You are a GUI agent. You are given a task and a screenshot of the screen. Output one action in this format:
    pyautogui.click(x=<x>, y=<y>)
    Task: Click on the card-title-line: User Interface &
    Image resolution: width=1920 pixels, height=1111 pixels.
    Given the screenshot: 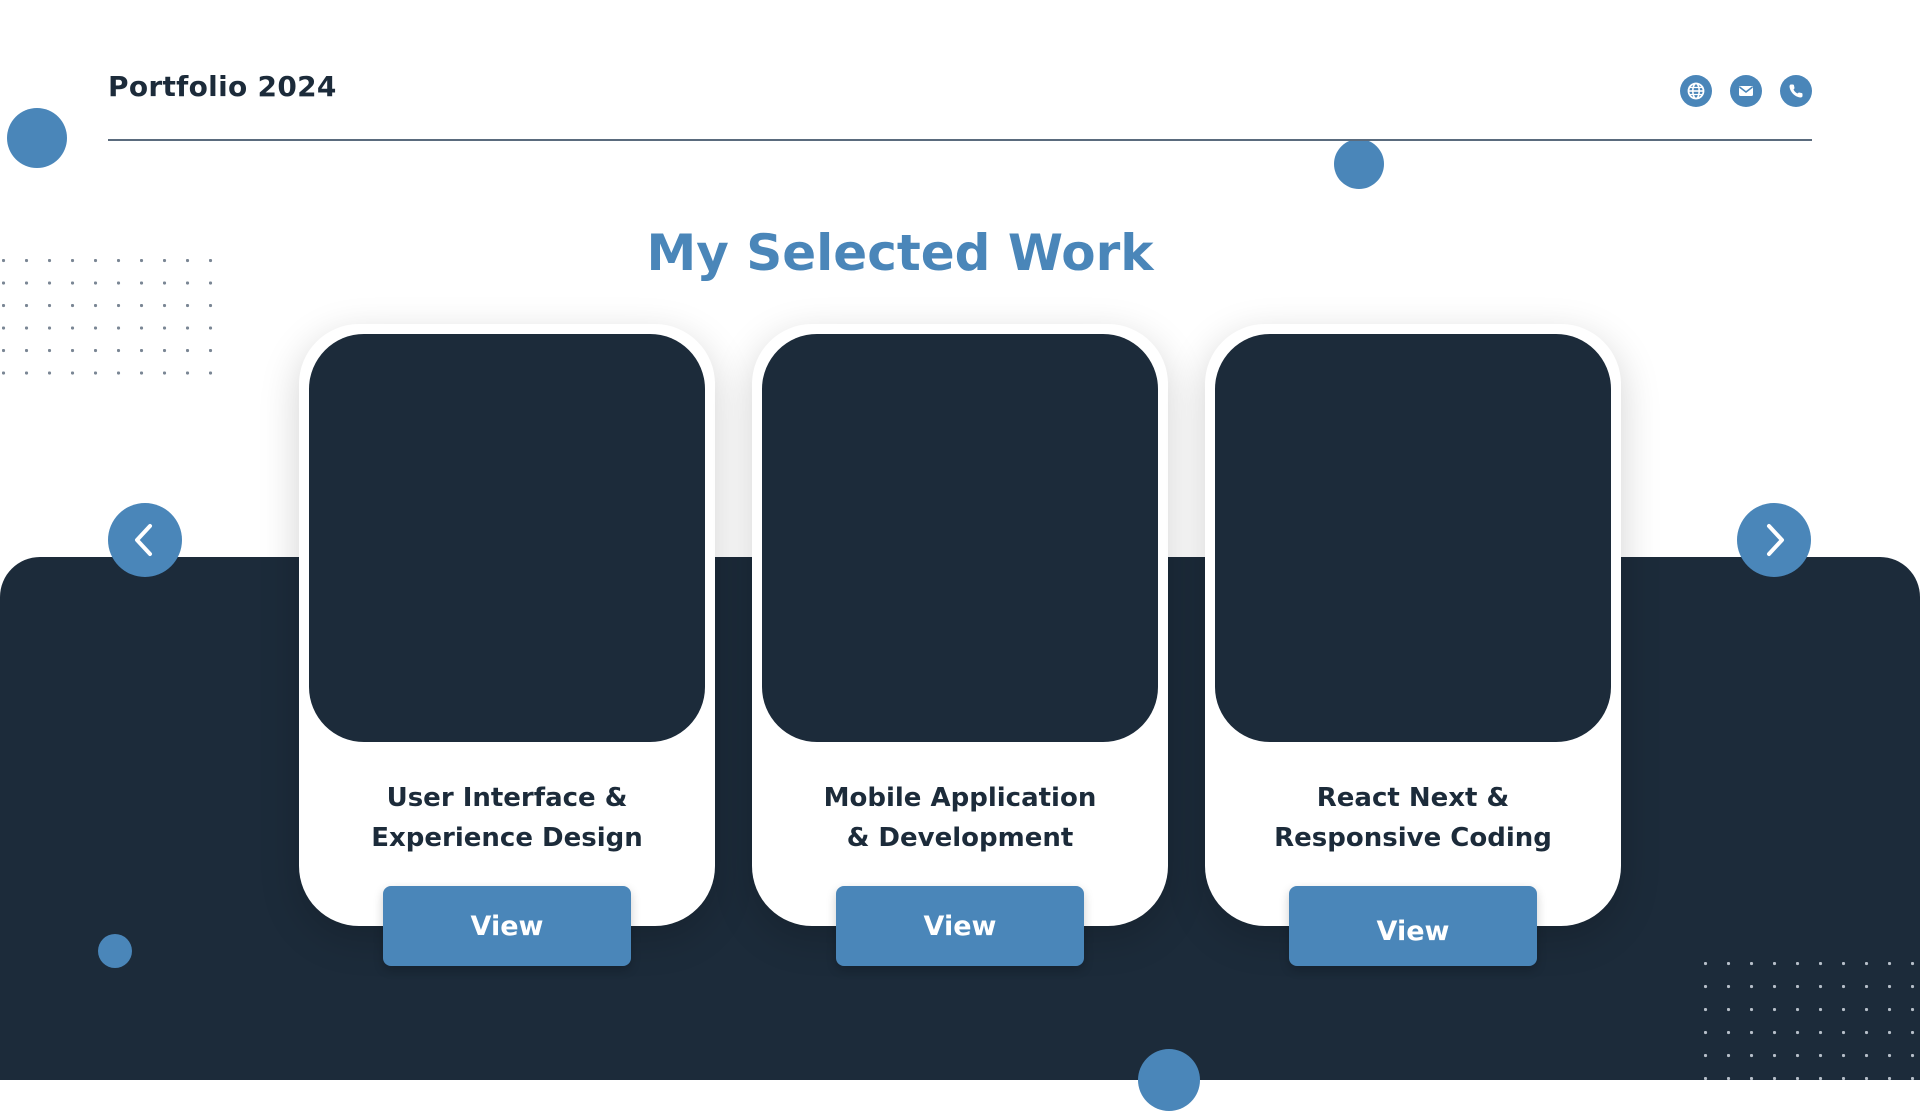 What is the action you would take?
    pyautogui.click(x=507, y=798)
    